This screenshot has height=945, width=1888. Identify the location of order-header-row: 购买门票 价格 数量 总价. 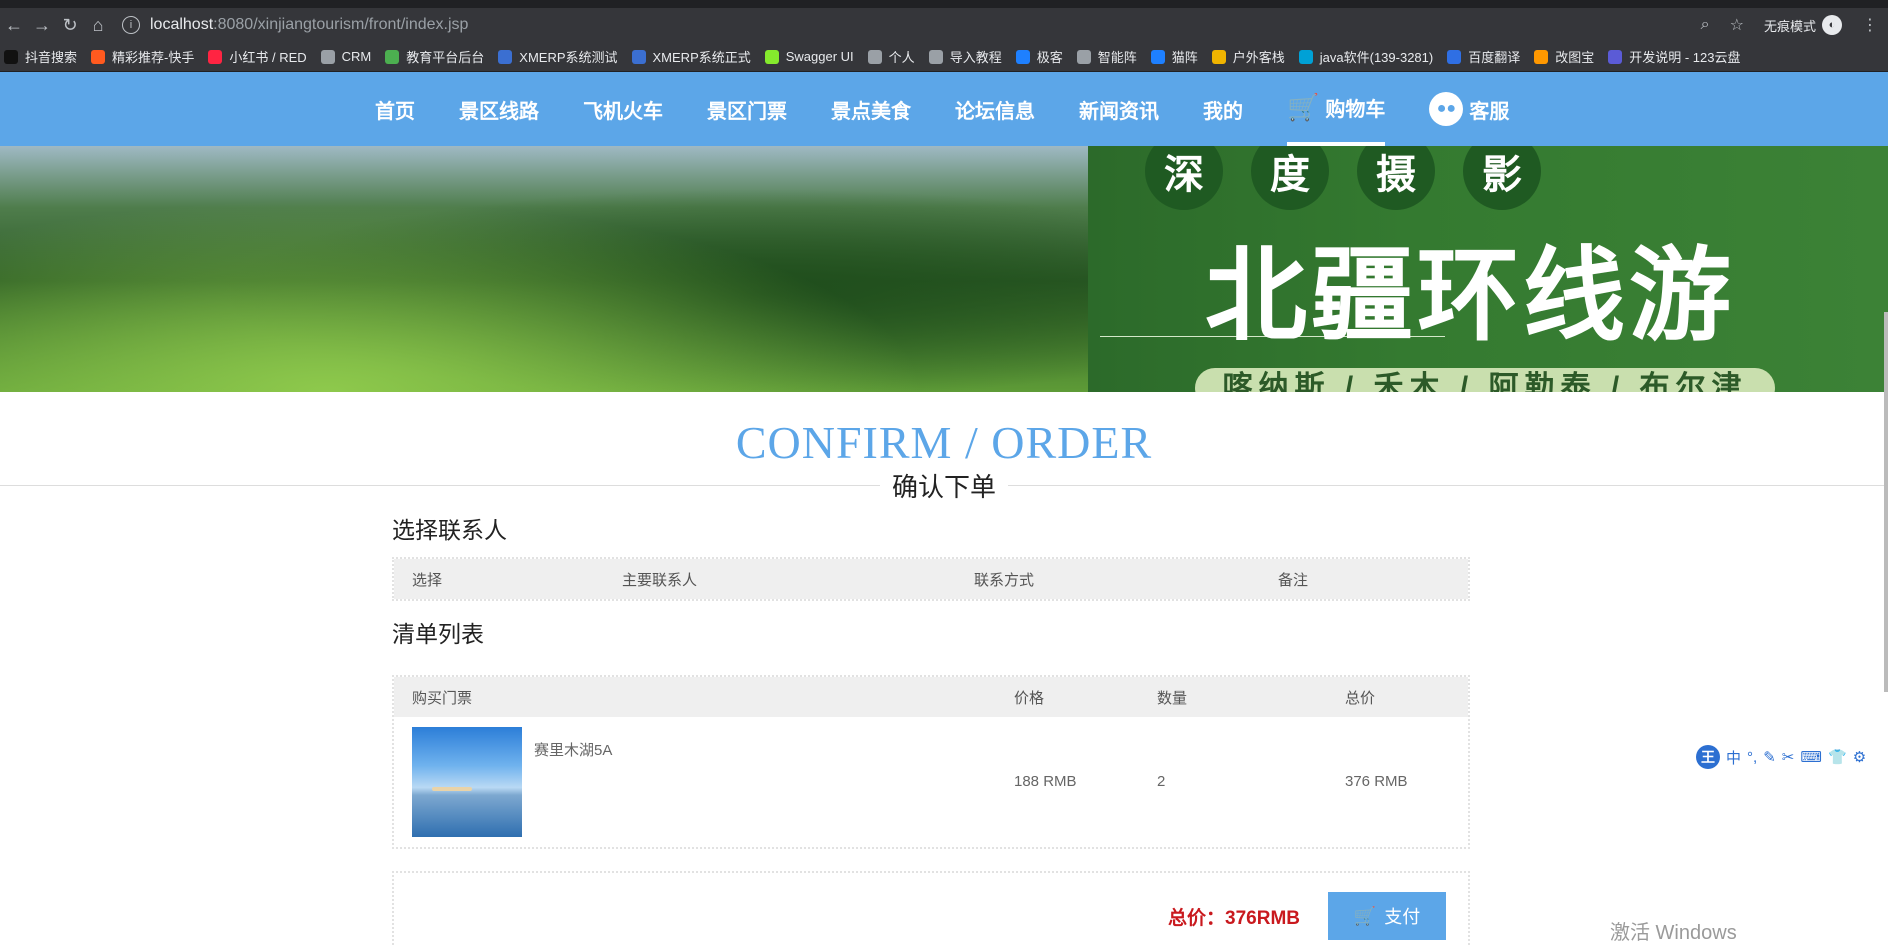
(931, 697).